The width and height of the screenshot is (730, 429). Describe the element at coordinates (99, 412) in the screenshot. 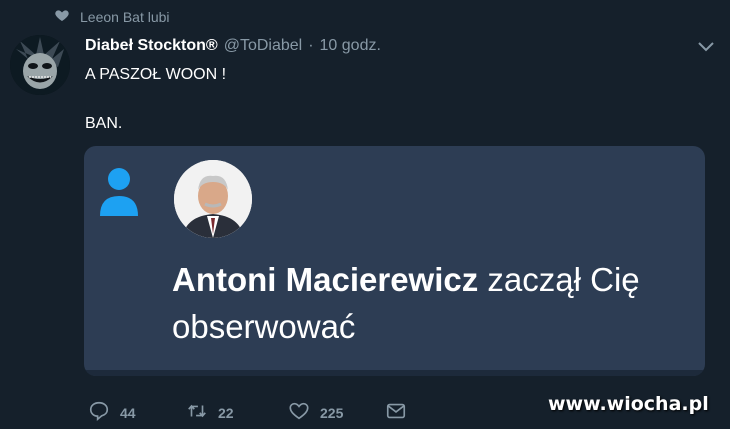

I see `reply-icon` at that location.